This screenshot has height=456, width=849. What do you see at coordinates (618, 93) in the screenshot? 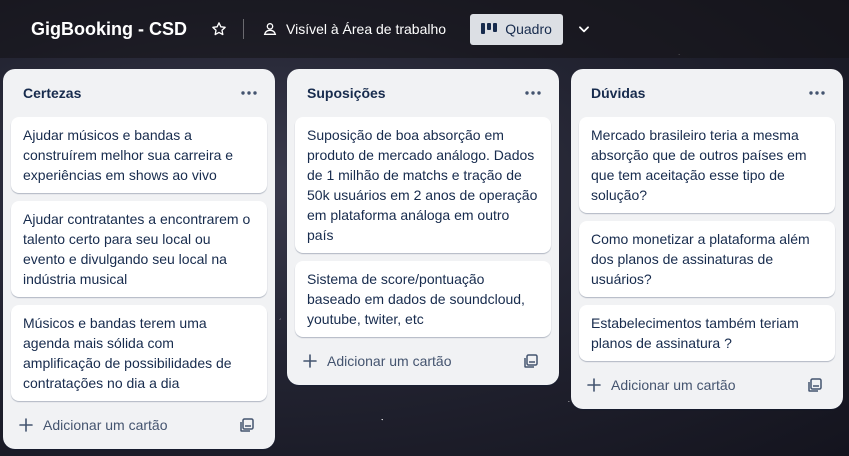
I see `list-title: Dúvidas` at bounding box center [618, 93].